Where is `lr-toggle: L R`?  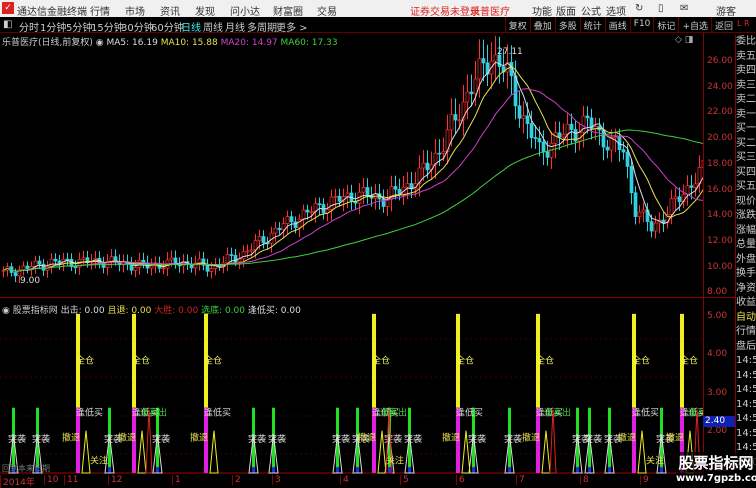 lr-toggle: L R is located at coordinates (743, 23).